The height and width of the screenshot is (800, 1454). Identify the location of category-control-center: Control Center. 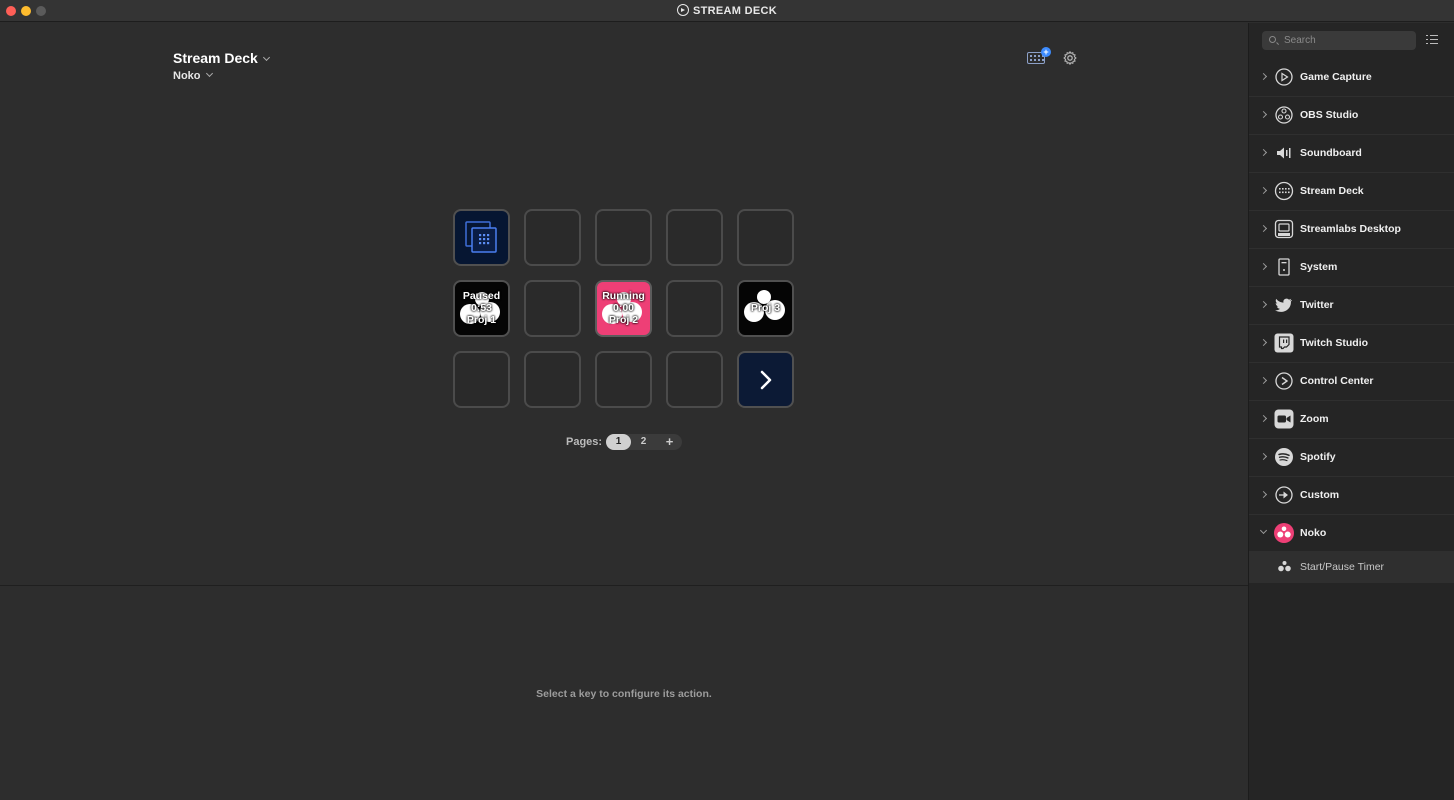
(1351, 382).